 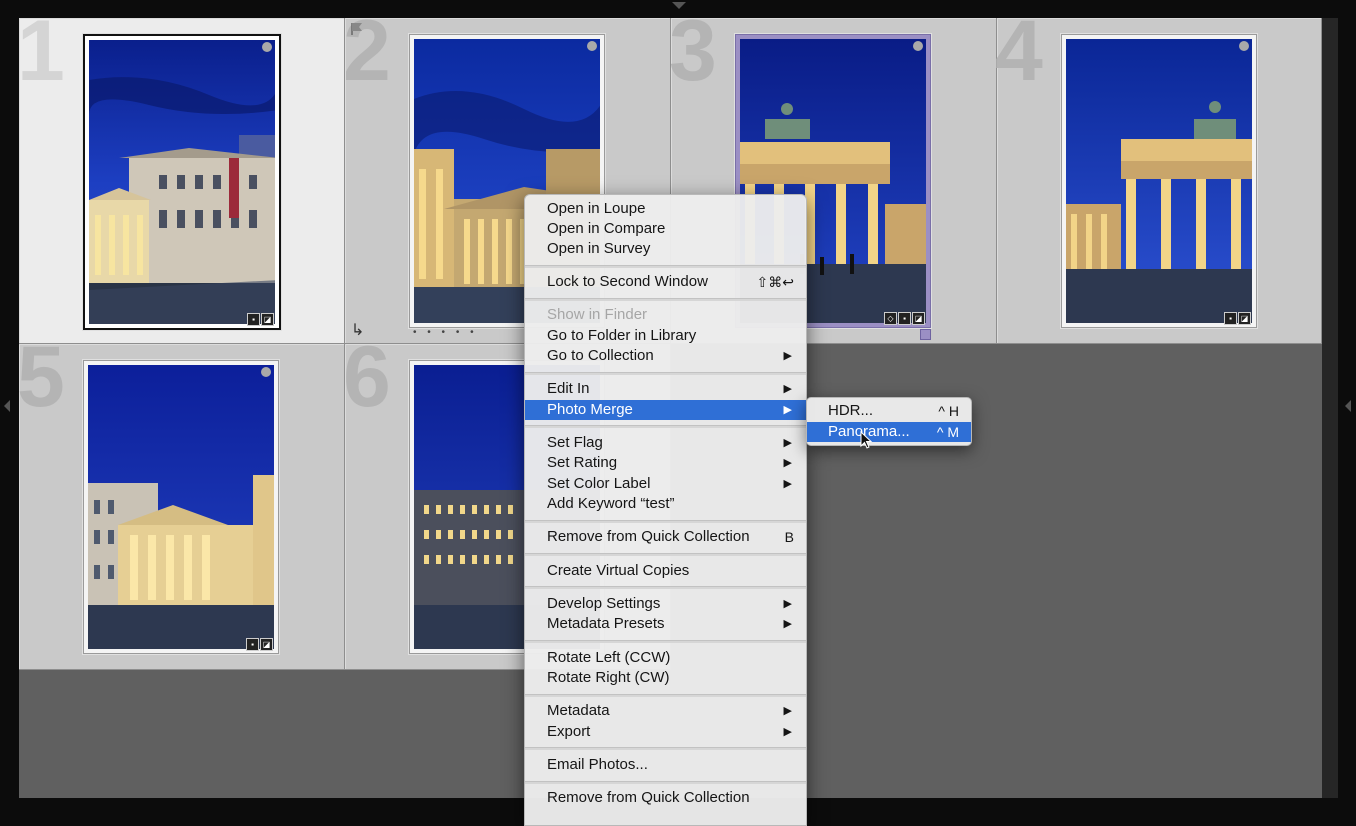 I want to click on cell-number: 4, so click(x=1019, y=51).